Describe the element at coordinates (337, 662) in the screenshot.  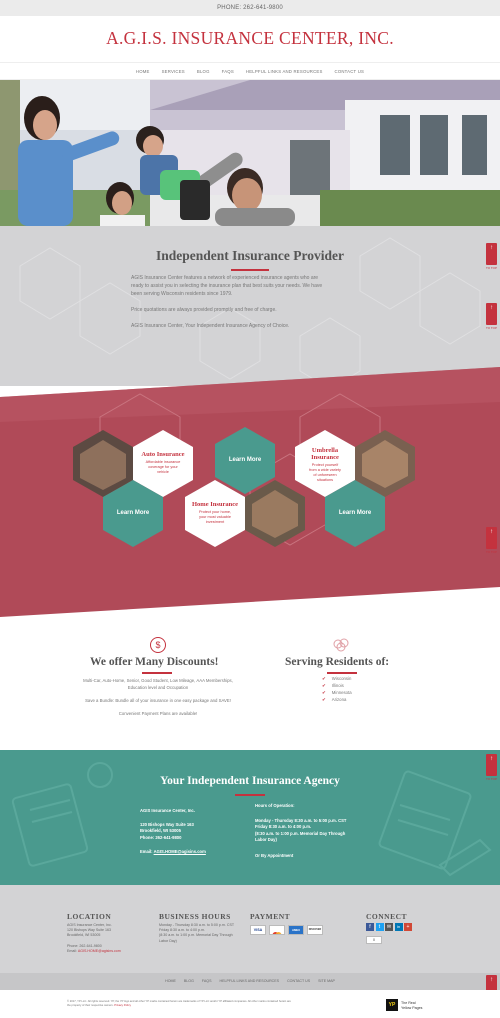
I see `serving-title: Serving Residents of:` at that location.